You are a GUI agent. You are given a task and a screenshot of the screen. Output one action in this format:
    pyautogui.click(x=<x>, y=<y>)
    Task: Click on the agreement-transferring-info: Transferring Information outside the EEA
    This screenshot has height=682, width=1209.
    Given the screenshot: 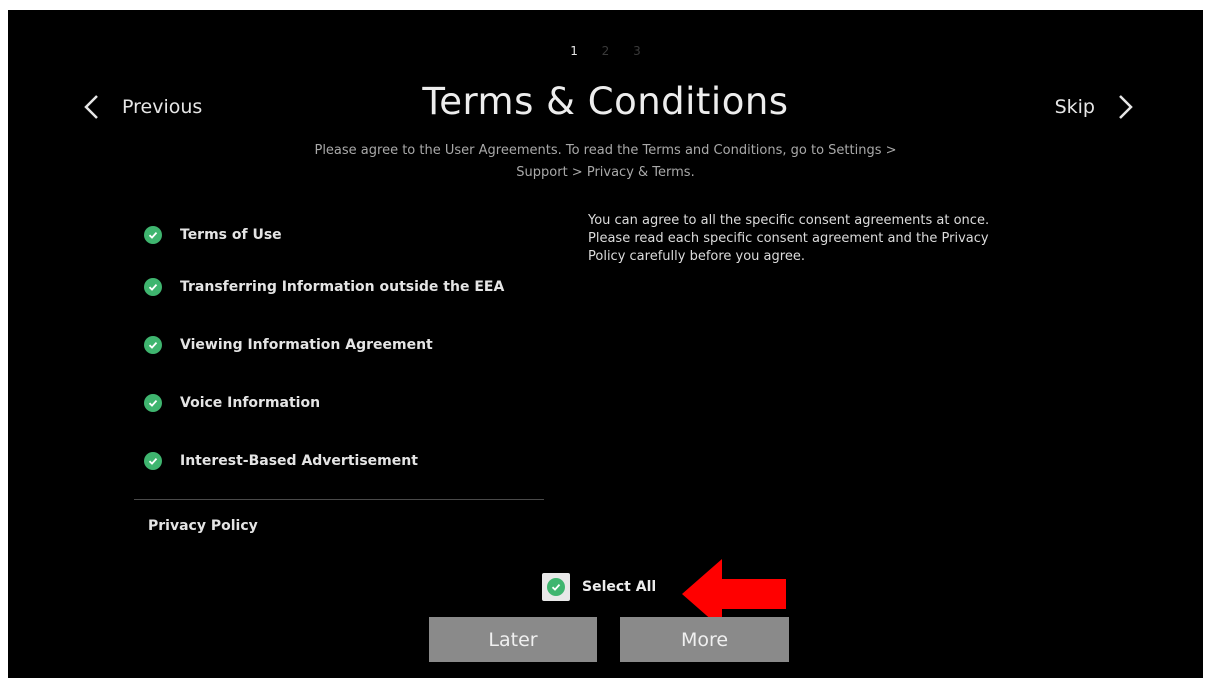 What is the action you would take?
    pyautogui.click(x=354, y=287)
    